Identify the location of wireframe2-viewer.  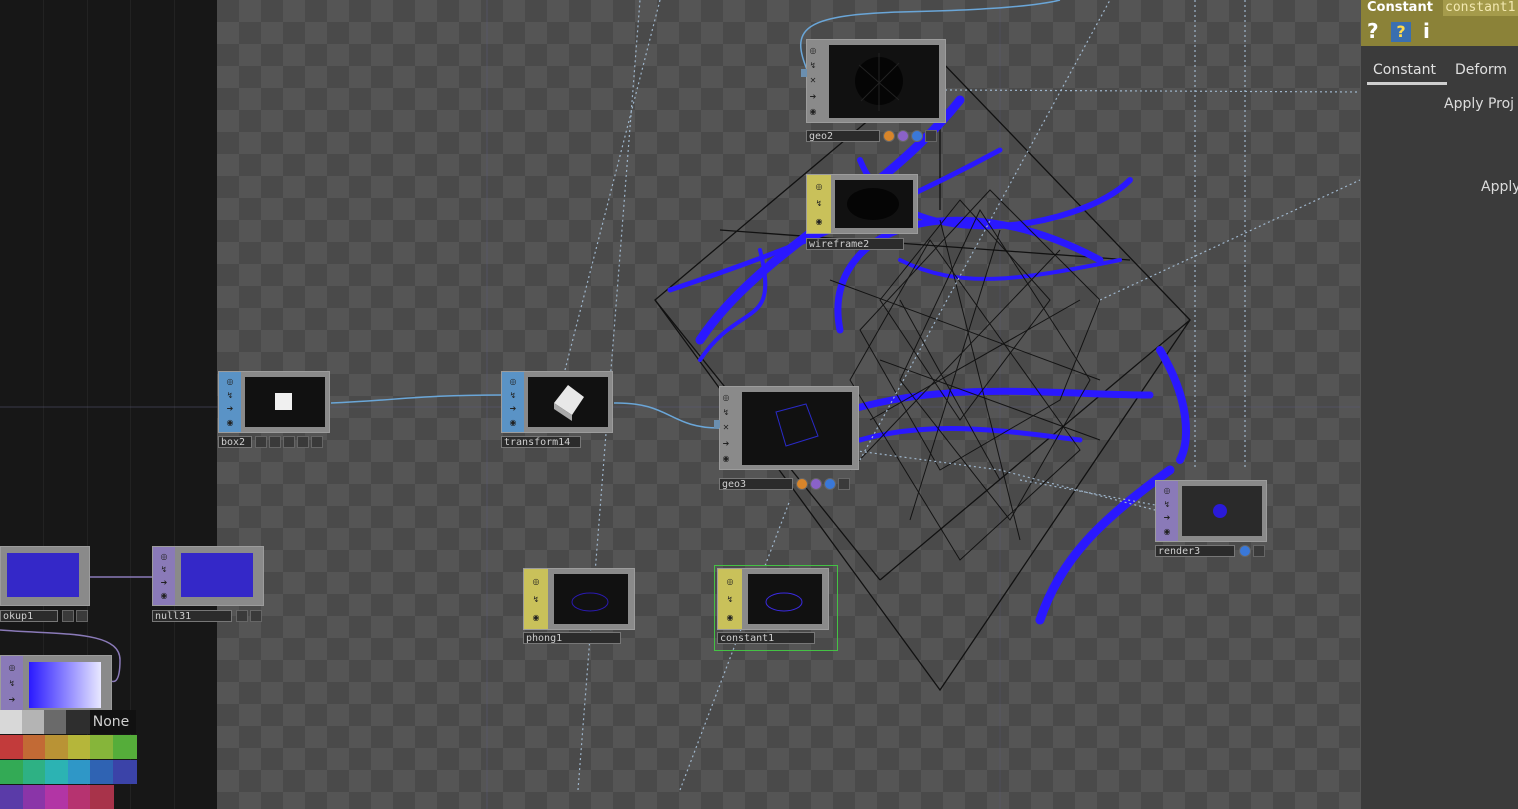
(874, 204).